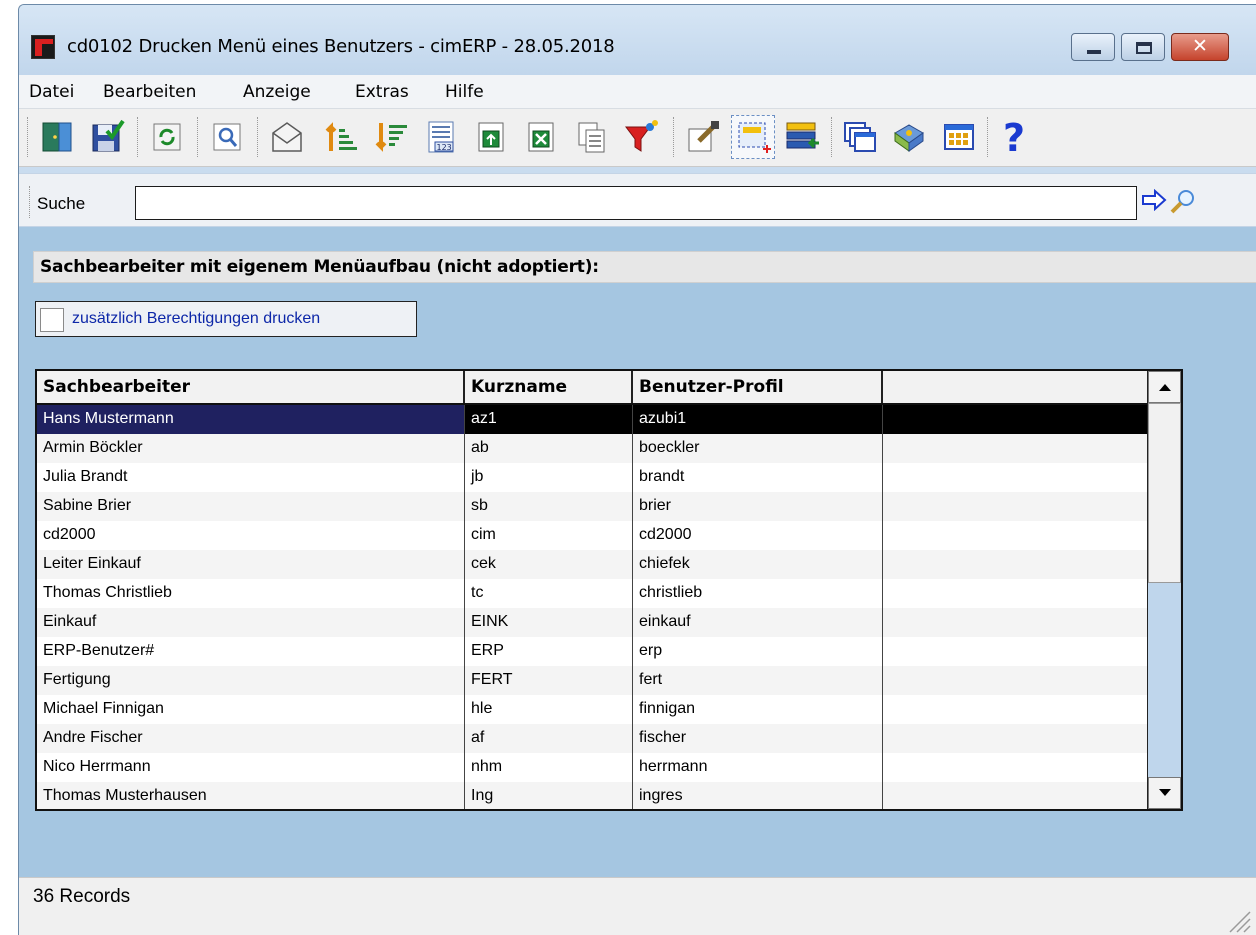 The image size is (1256, 935). Describe the element at coordinates (491, 137) in the screenshot. I see `export-button` at that location.